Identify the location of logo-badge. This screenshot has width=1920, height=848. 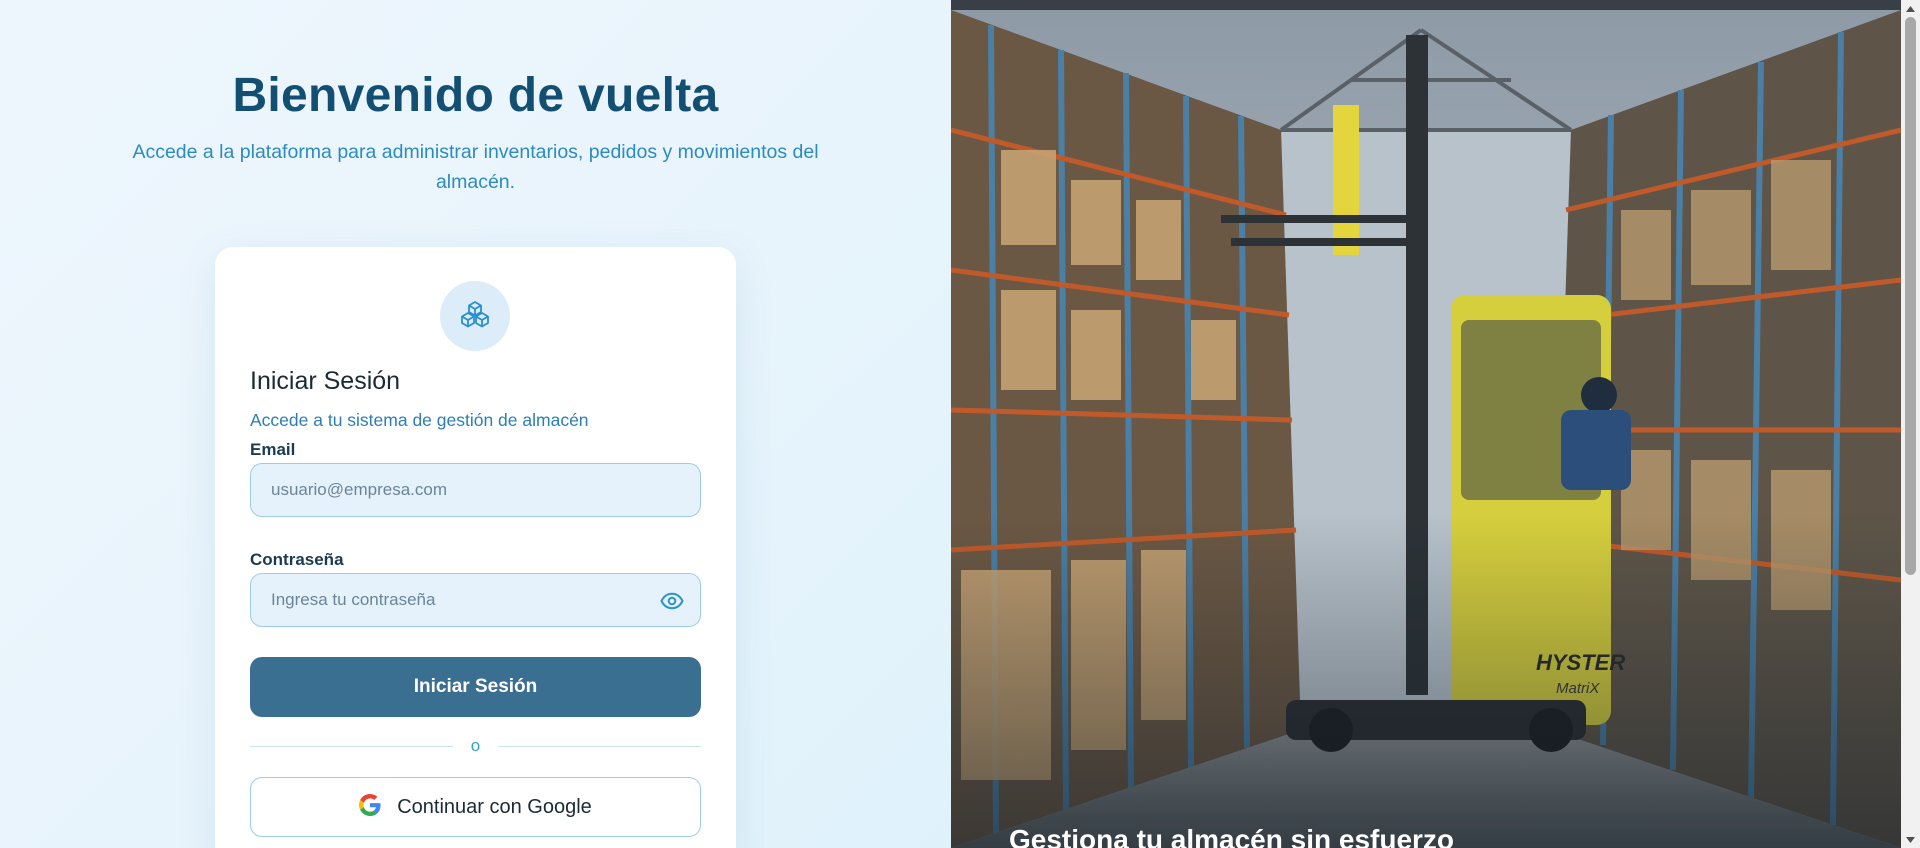
(475, 316).